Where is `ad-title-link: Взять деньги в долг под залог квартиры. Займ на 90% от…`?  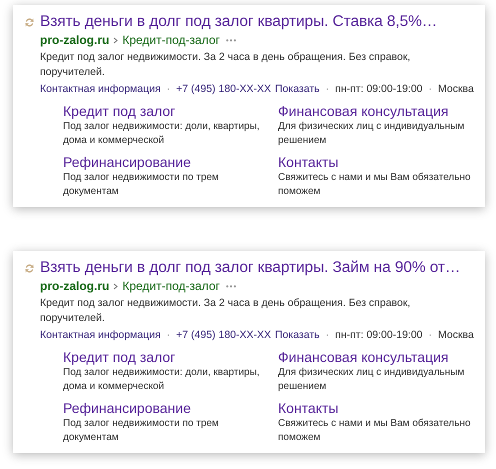 ad-title-link: Взять деньги в долг под залог квартиры. Займ на 90% от… is located at coordinates (250, 268).